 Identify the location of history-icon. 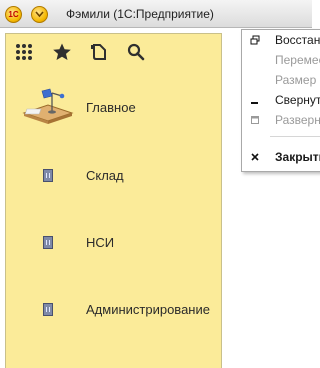
(98, 52).